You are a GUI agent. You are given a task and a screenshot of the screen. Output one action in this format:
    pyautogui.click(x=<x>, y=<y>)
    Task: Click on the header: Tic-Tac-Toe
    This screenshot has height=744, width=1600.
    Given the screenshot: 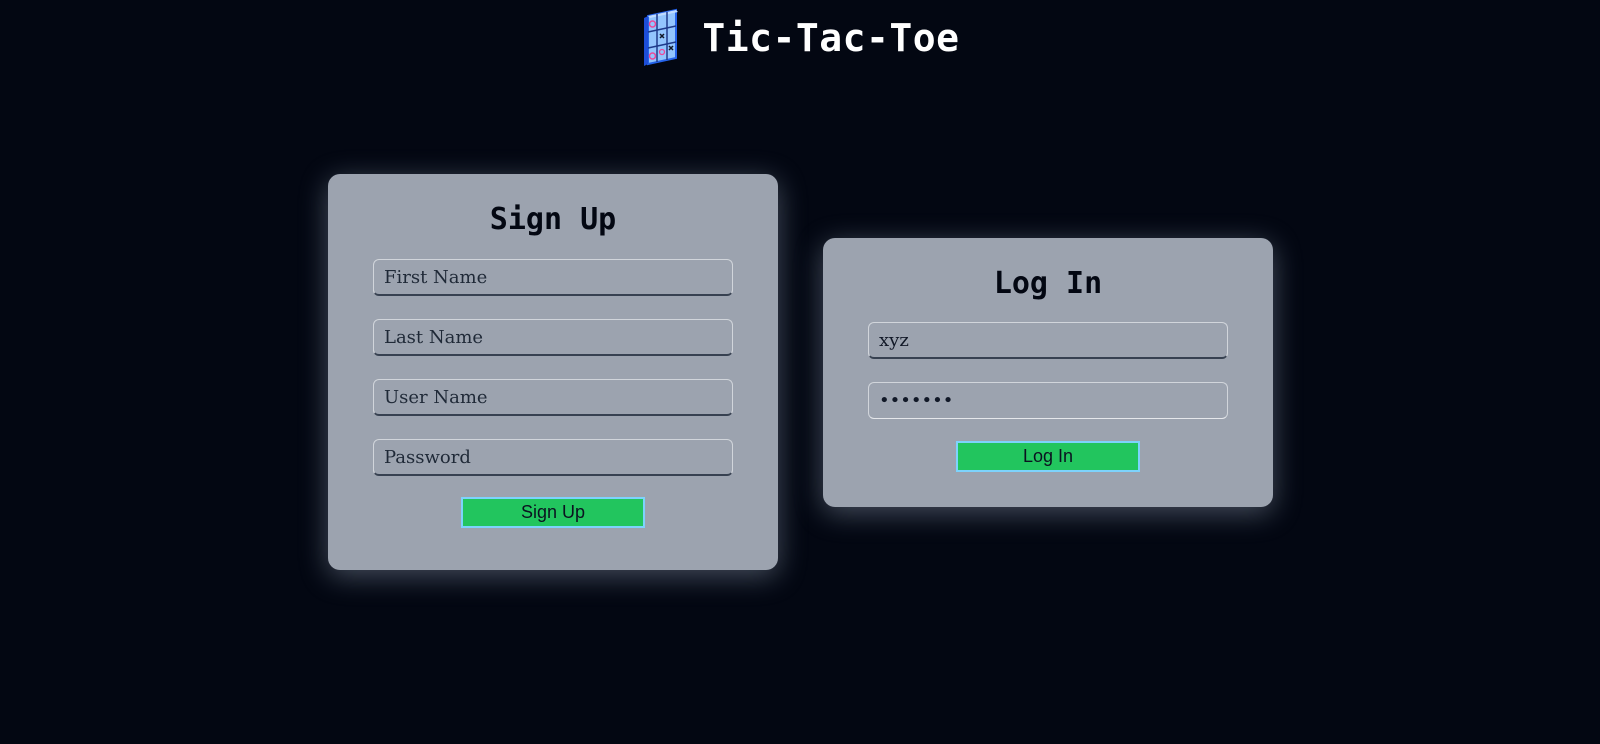 What is the action you would take?
    pyautogui.click(x=800, y=38)
    